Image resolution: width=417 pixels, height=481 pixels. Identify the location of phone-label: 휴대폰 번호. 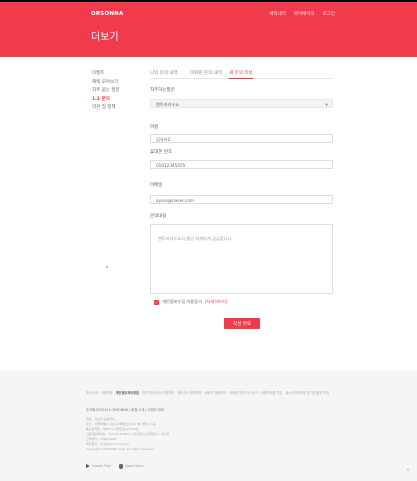
(161, 152).